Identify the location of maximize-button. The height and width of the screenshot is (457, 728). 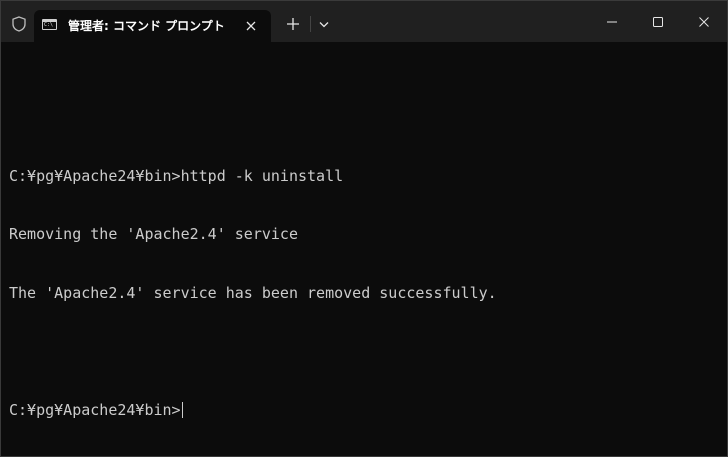
(658, 21).